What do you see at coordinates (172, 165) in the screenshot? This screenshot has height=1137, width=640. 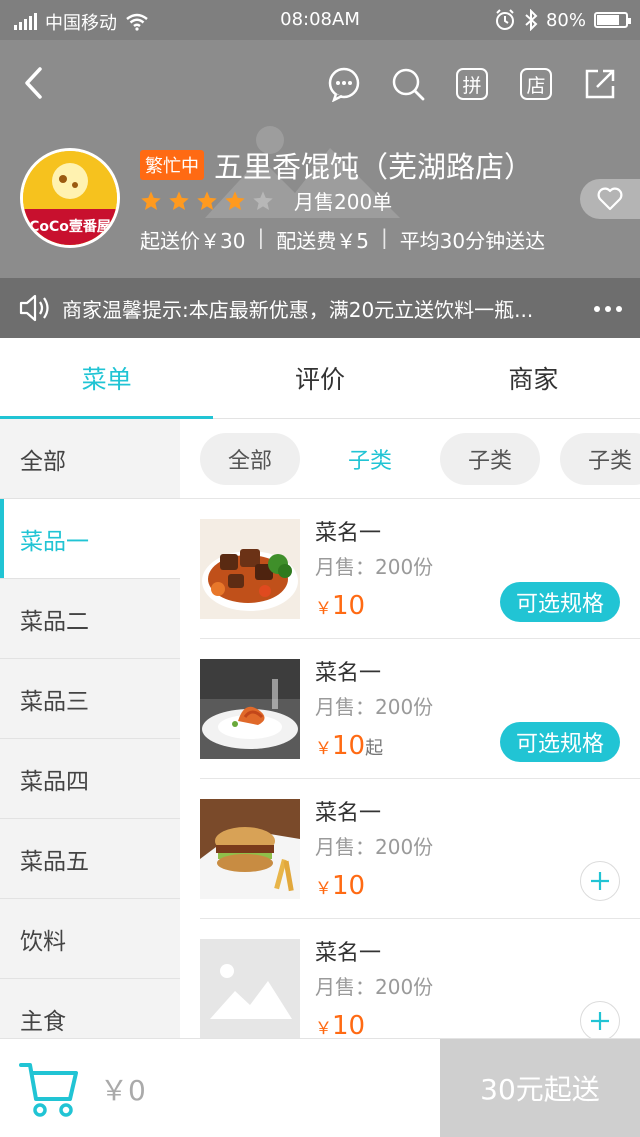 I see `busy-badge: 繁忙中` at bounding box center [172, 165].